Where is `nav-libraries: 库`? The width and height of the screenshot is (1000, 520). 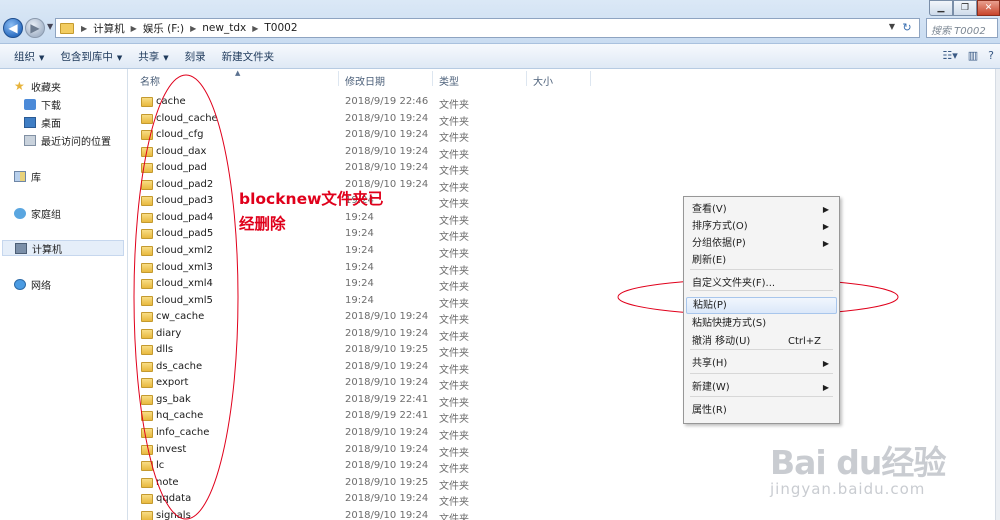
nav-libraries: 库 is located at coordinates (77, 176).